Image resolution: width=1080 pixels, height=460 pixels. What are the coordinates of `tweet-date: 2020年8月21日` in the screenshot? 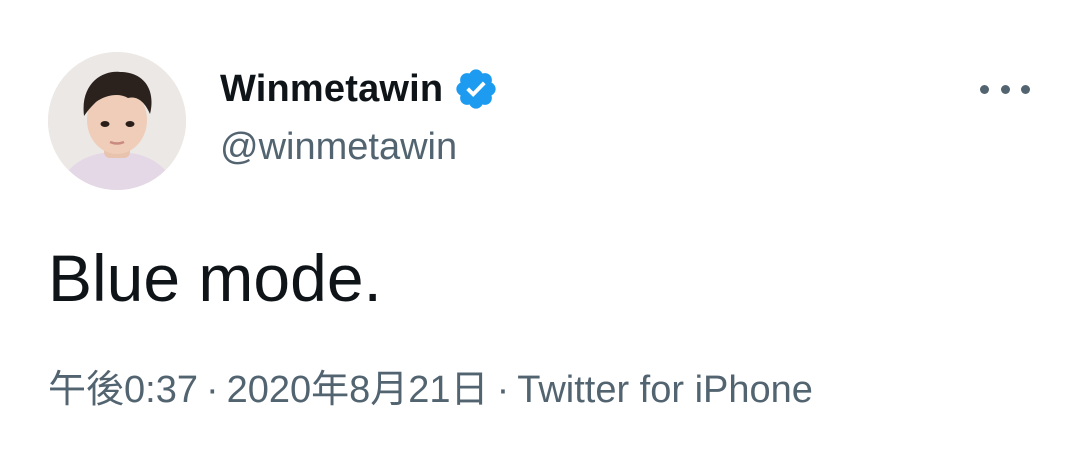 It's located at (358, 390).